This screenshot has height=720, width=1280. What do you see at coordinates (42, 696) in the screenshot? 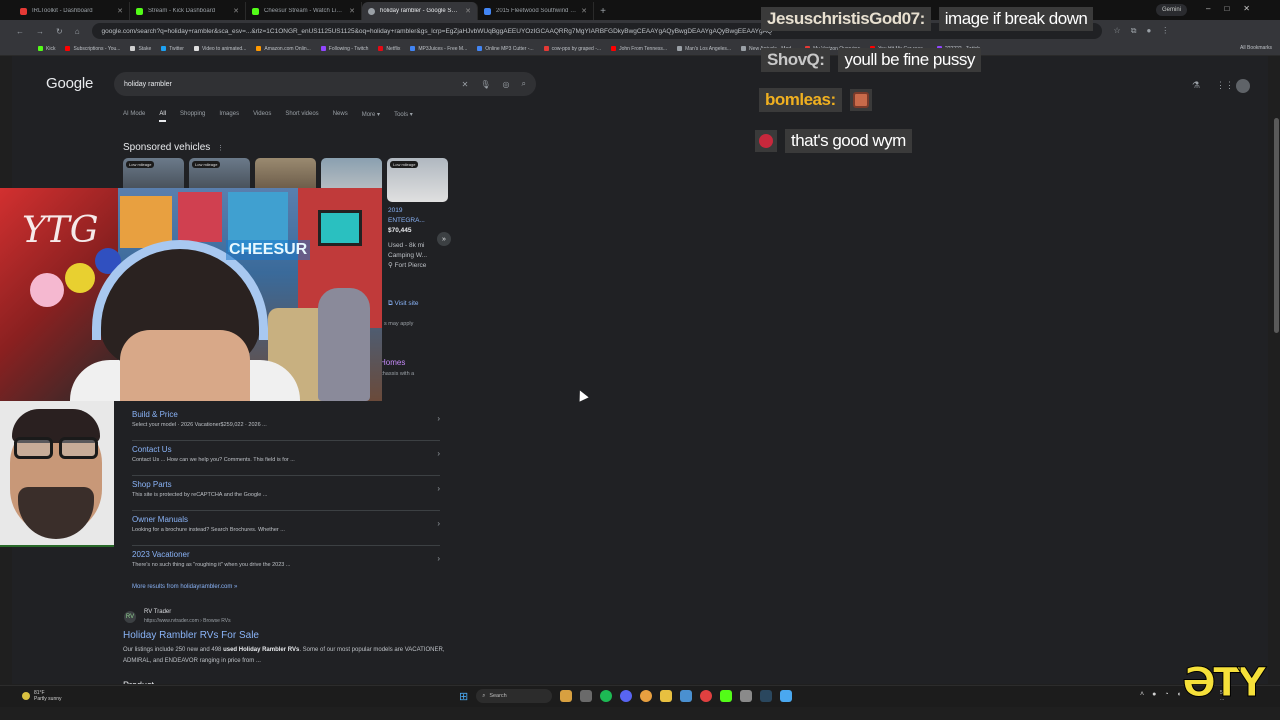
I see `weather-widget: 81°F Partly sunny` at bounding box center [42, 696].